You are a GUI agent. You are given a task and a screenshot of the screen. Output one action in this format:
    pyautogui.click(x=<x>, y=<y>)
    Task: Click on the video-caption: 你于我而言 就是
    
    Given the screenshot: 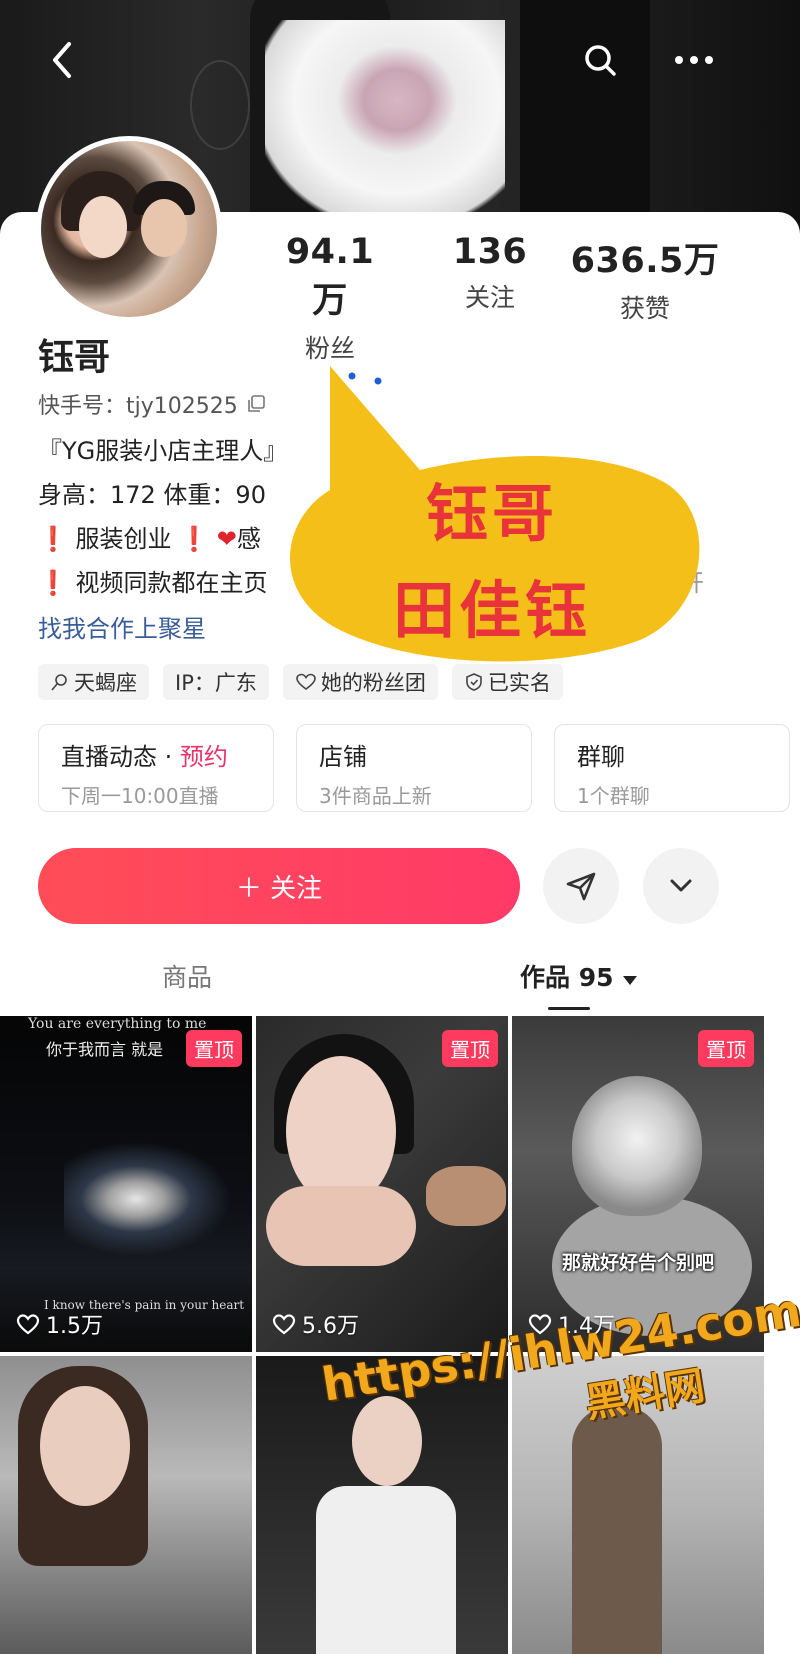 What is the action you would take?
    pyautogui.click(x=105, y=1049)
    